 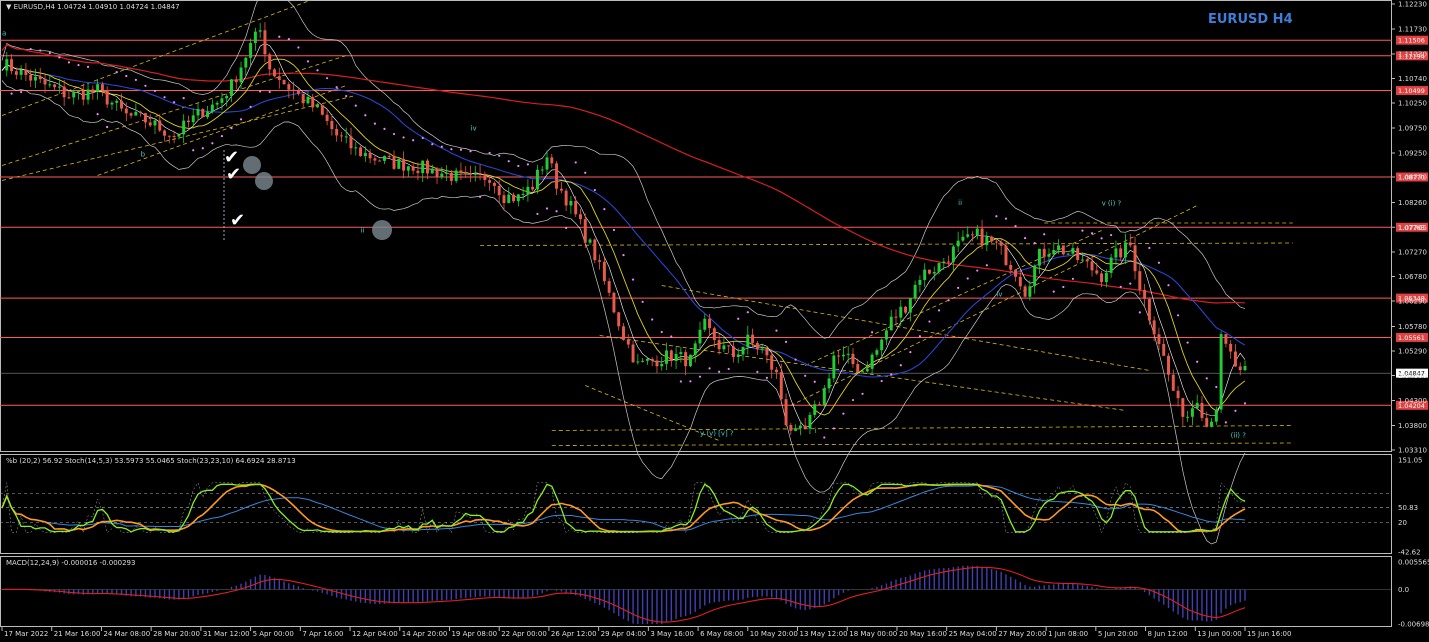 What do you see at coordinates (1413, 563) in the screenshot?
I see `macd-tick-label: 0.005565` at bounding box center [1413, 563].